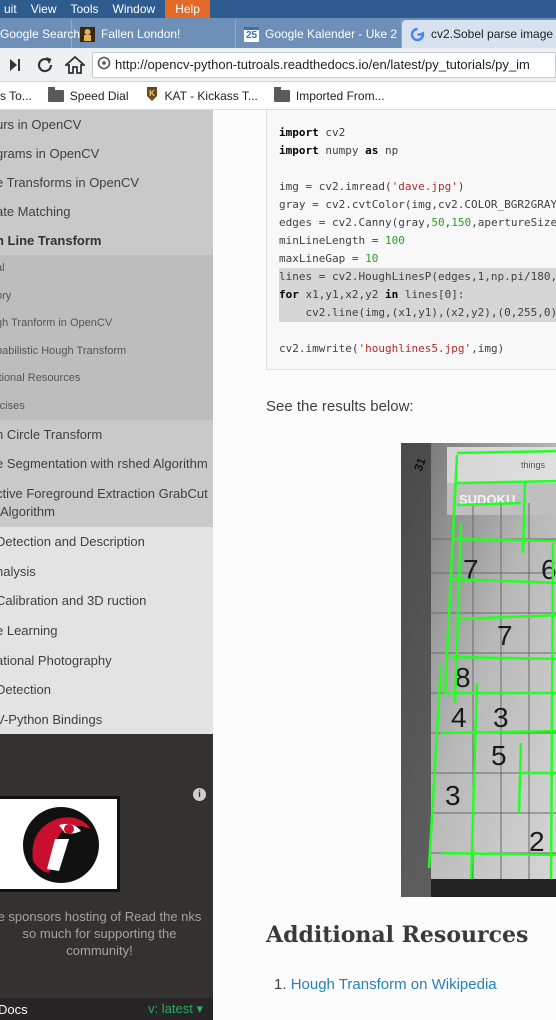 The height and width of the screenshot is (1020, 556). What do you see at coordinates (75, 65) in the screenshot?
I see `home-icon` at bounding box center [75, 65].